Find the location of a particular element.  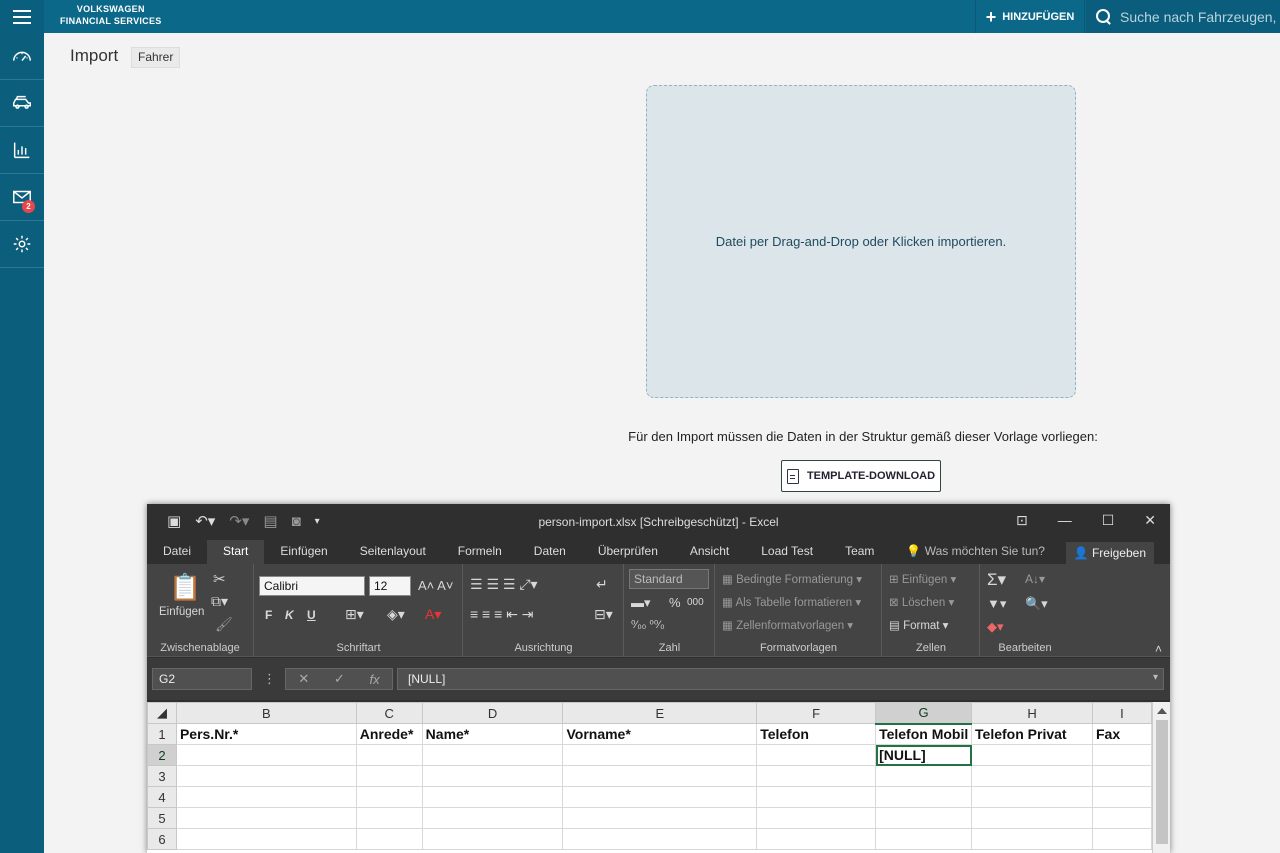

tab-seitenlayout: Seitenlayout is located at coordinates (393, 552).